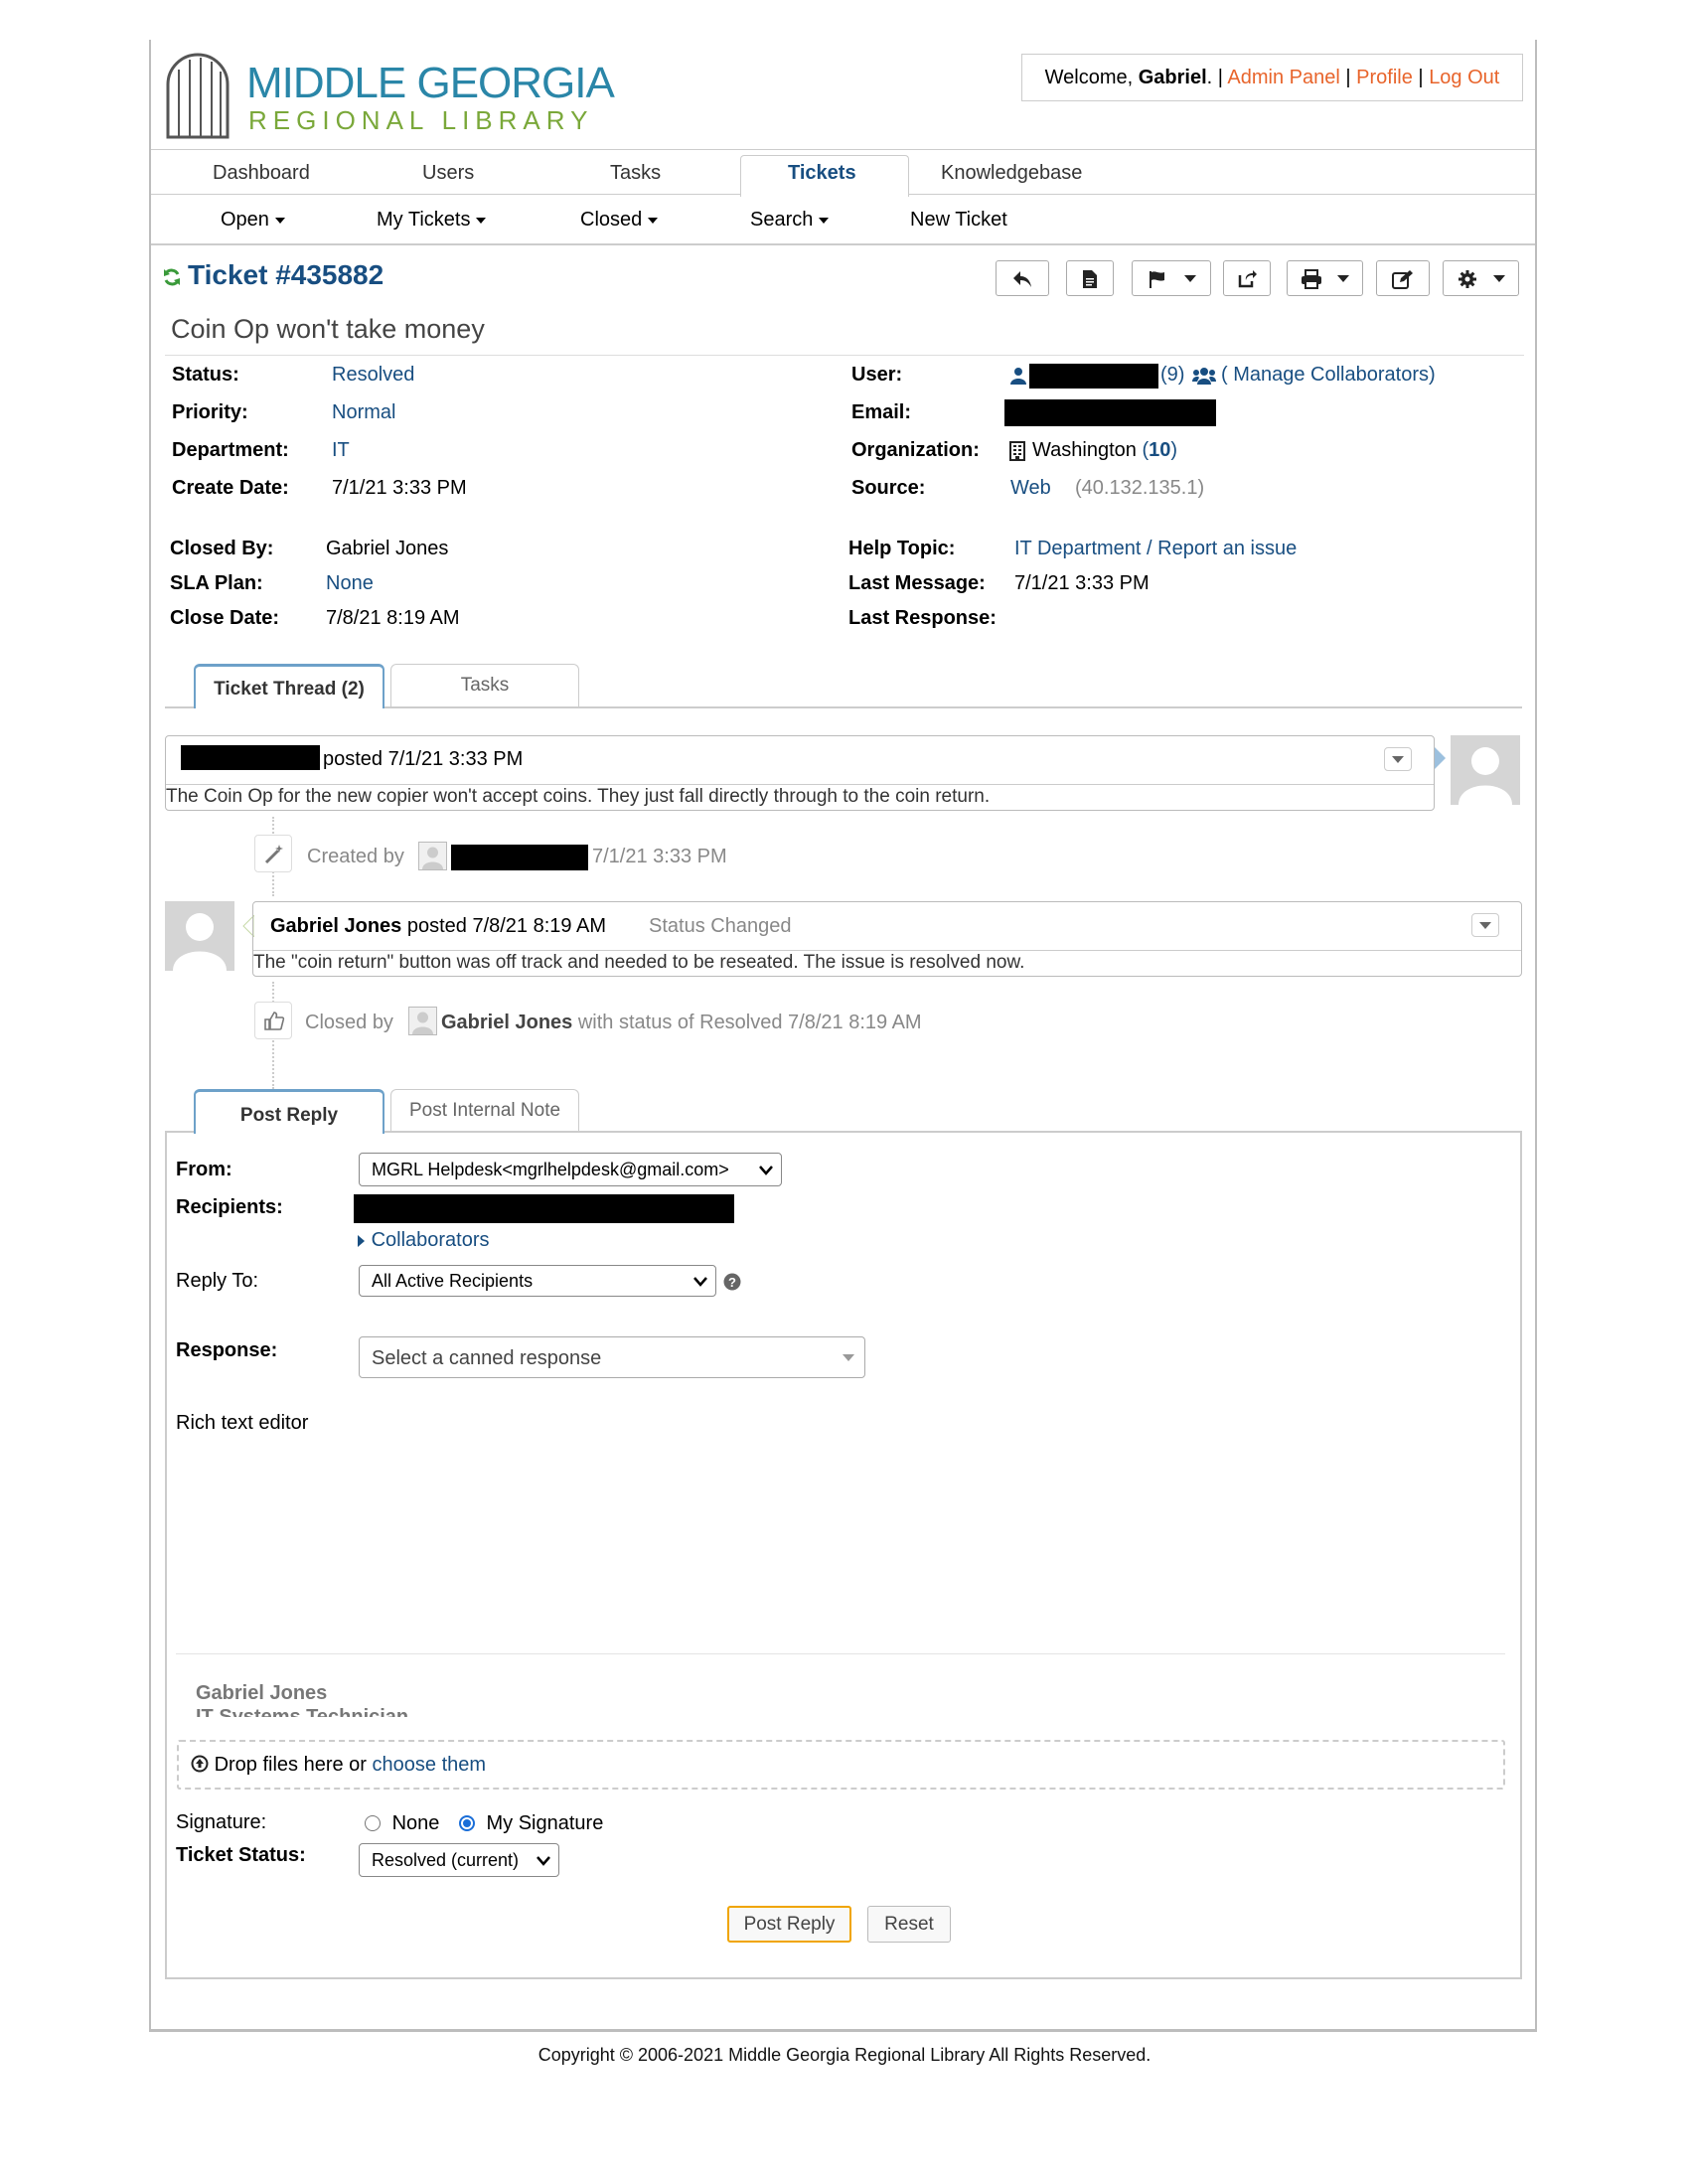  I want to click on subnav-new-ticket: New Ticket, so click(958, 220).